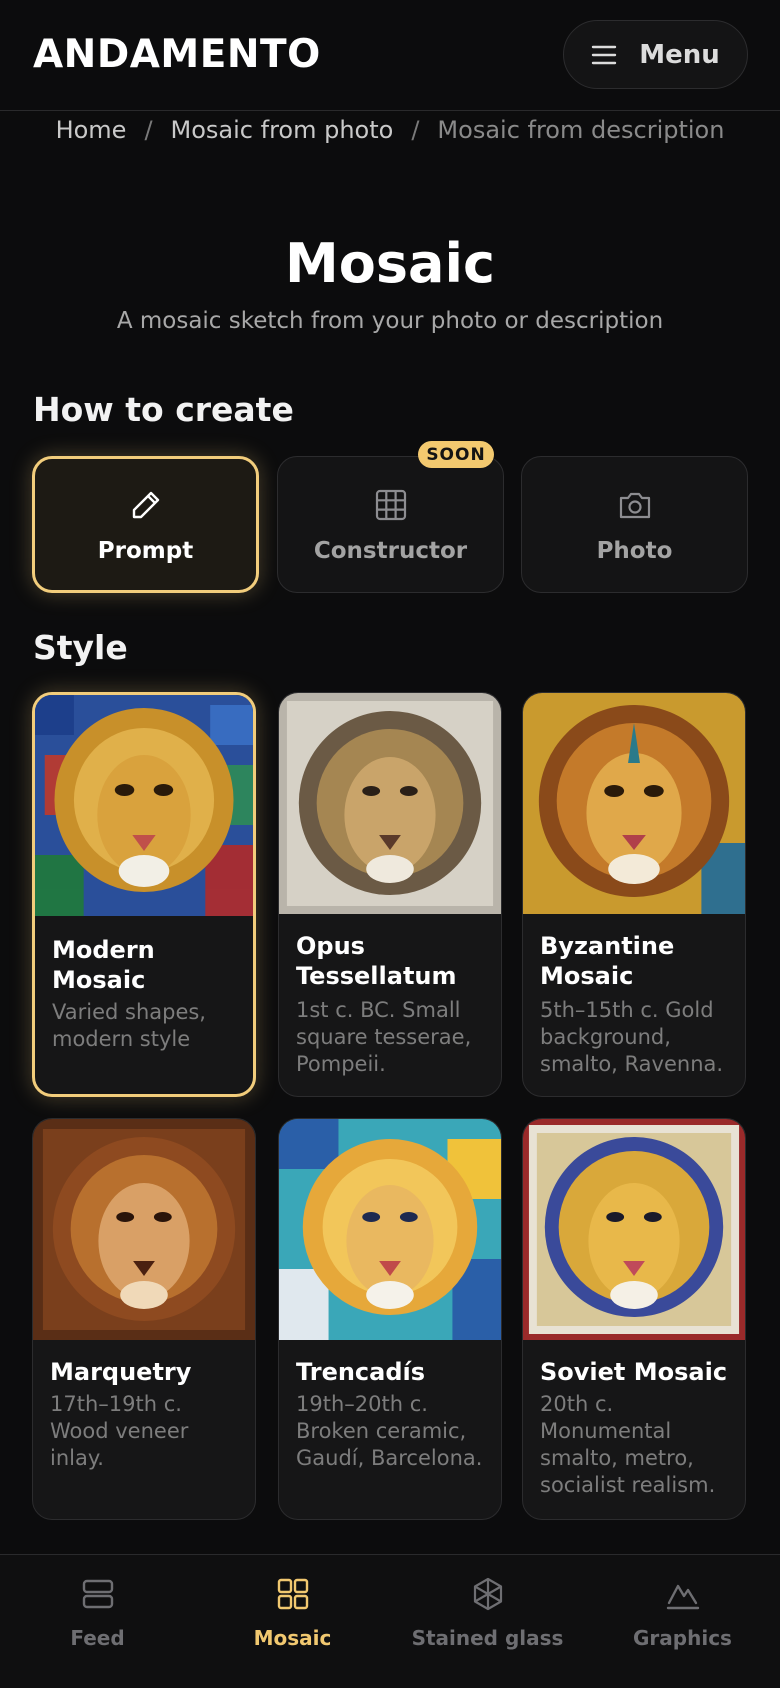 This screenshot has width=780, height=1688. Describe the element at coordinates (634, 505) in the screenshot. I see `camera-icon` at that location.